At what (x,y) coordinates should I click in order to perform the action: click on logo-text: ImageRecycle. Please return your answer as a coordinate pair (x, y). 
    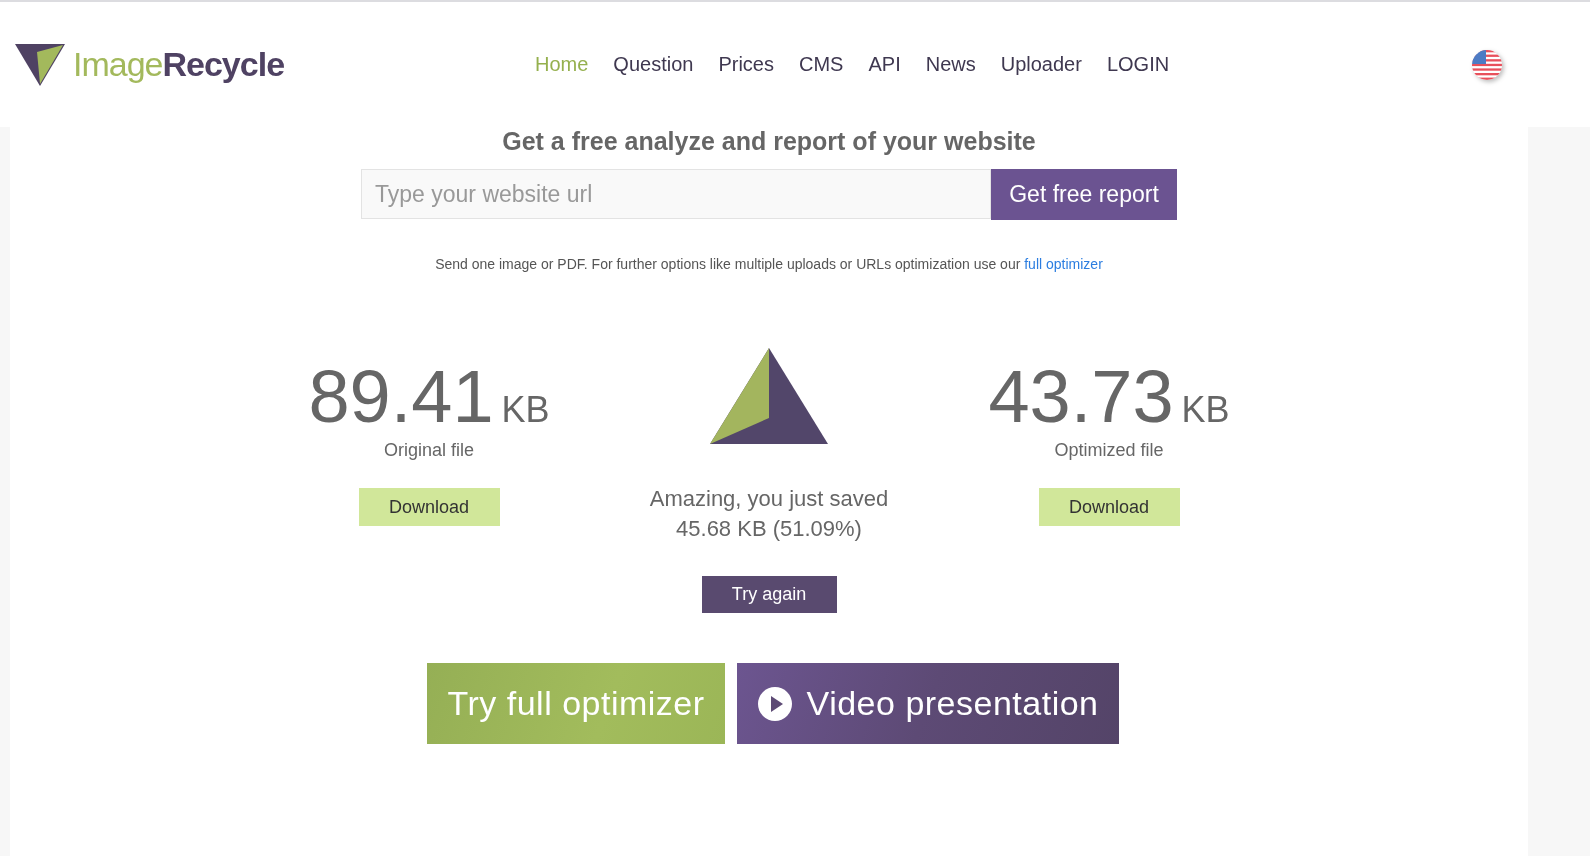
    Looking at the image, I should click on (179, 64).